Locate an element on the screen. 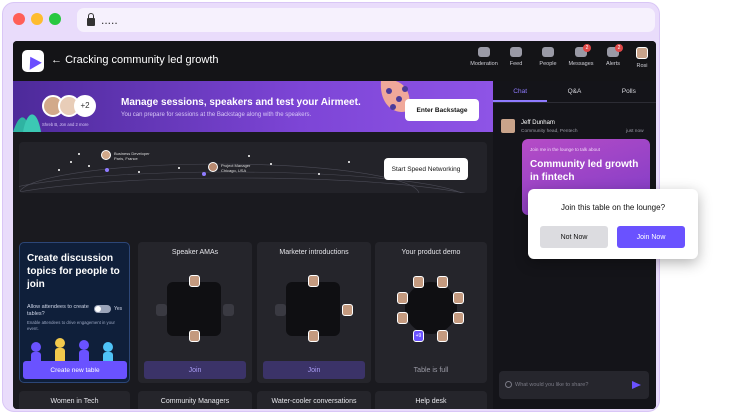 The image size is (730, 416). minimize-dot is located at coordinates (37, 19).